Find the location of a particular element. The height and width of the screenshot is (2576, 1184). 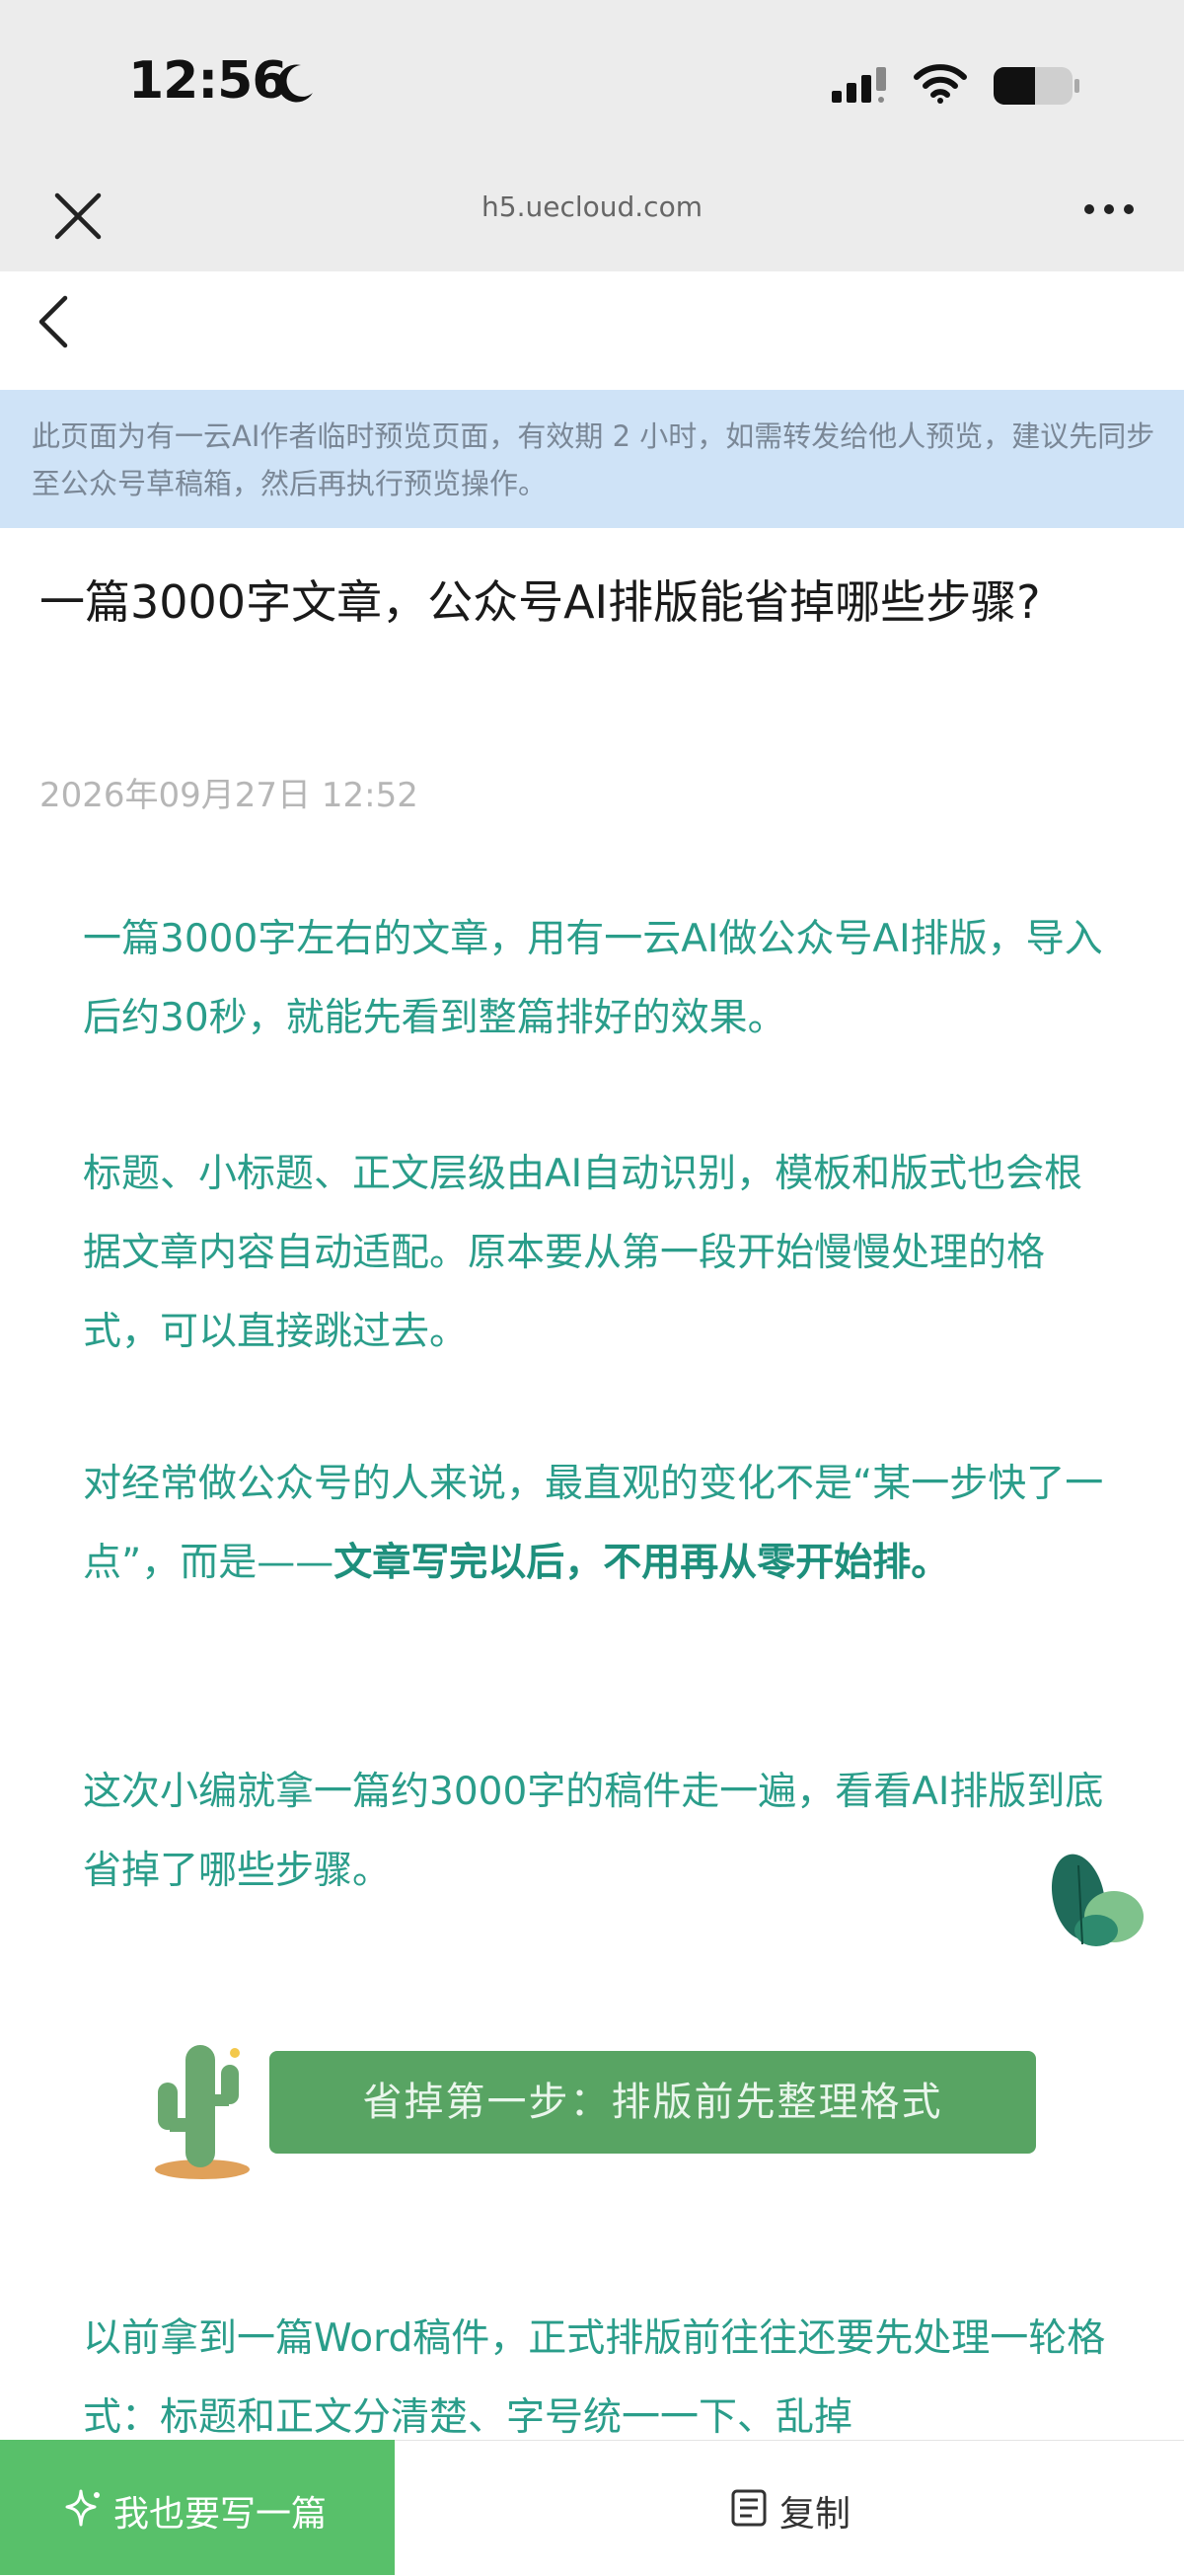

browser-url: h5.uecloud.com is located at coordinates (592, 206).